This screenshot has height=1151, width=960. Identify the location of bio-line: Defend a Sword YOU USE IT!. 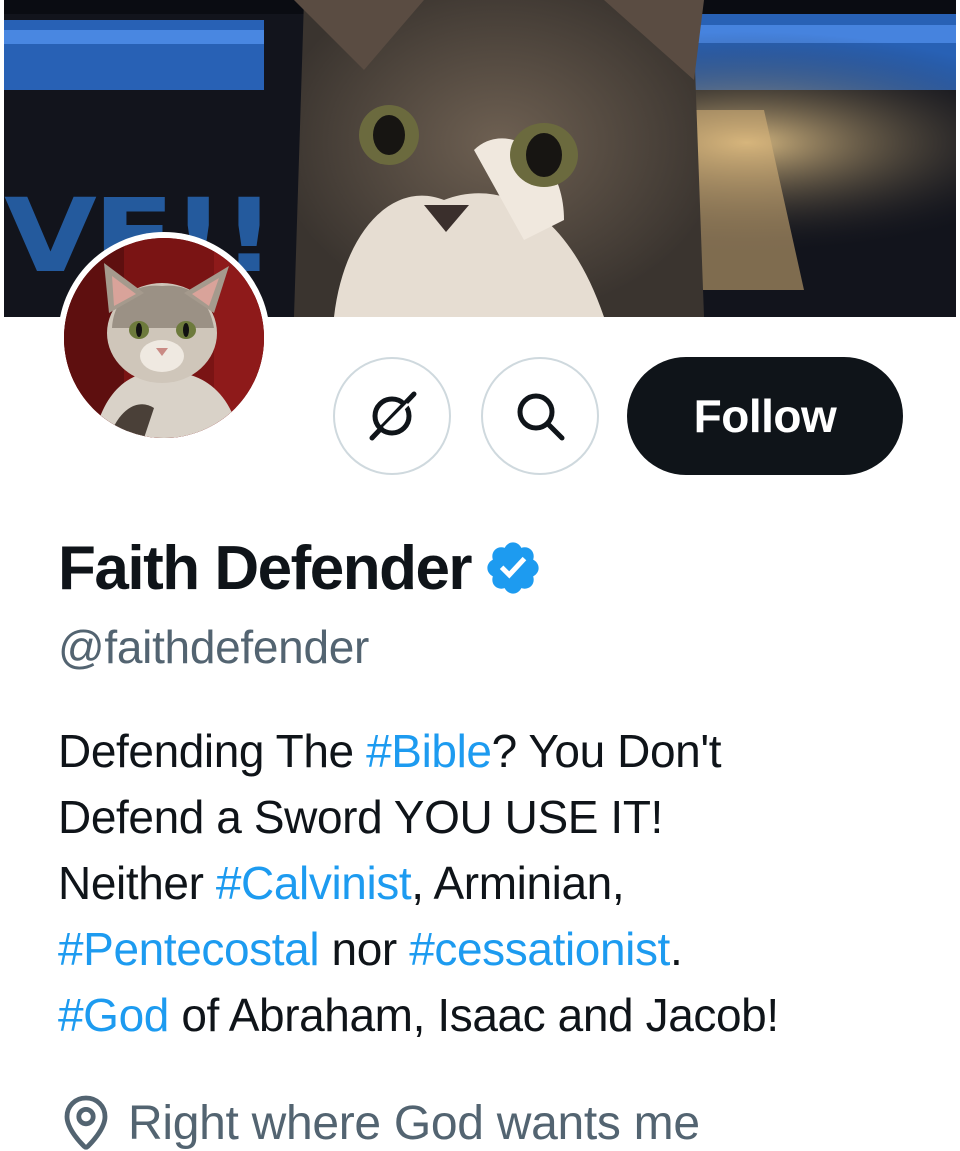
(498, 817).